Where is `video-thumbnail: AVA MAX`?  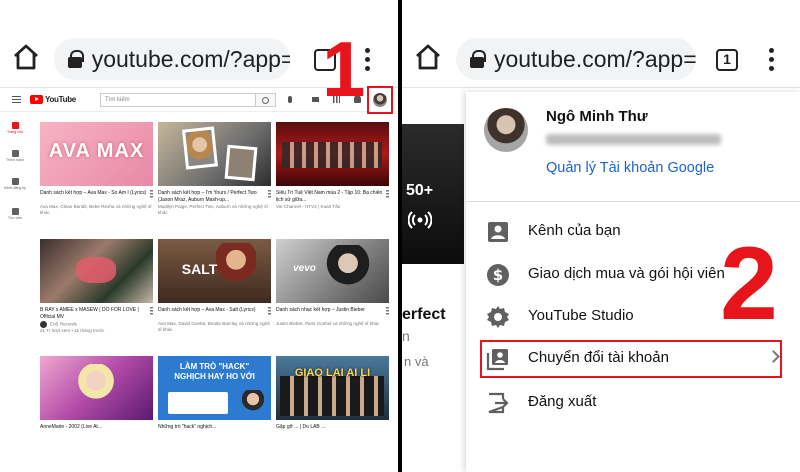
video-thumbnail: AVA MAX is located at coordinates (96, 154).